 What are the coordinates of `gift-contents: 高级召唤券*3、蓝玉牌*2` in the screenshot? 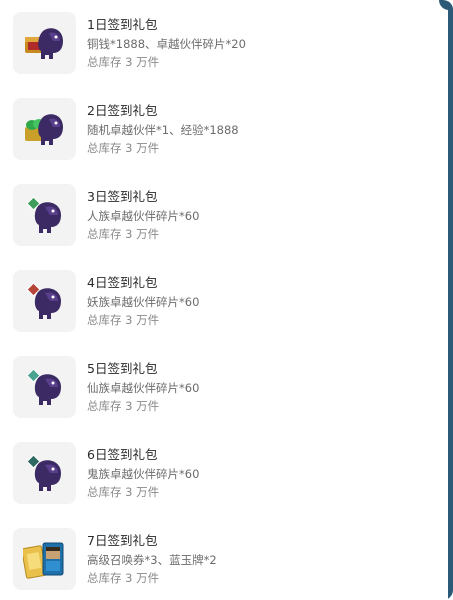 It's located at (152, 560).